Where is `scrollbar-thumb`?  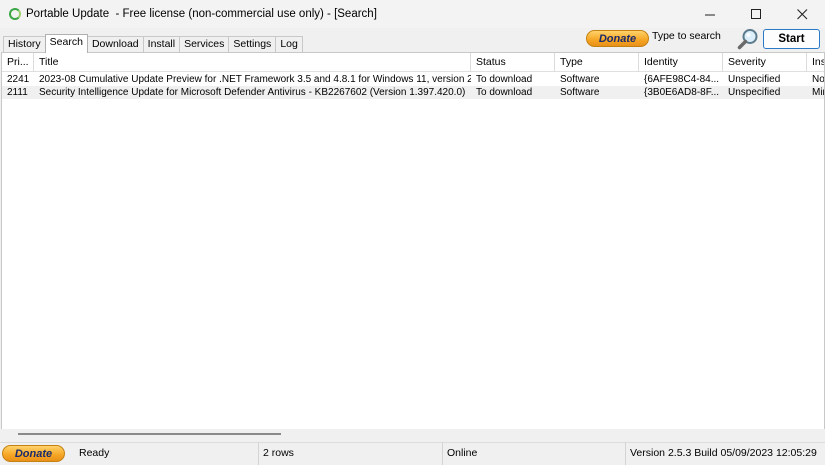
scrollbar-thumb is located at coordinates (149, 434).